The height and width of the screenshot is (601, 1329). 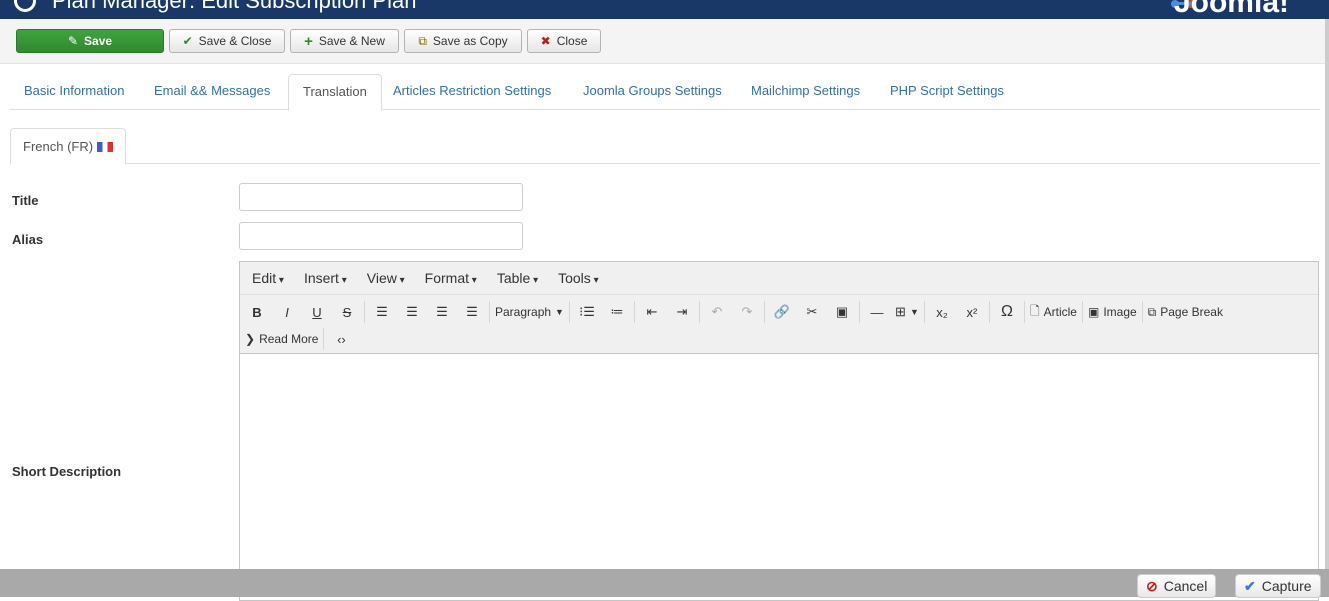 I want to click on source-code-icon: ‹›, so click(x=341, y=339).